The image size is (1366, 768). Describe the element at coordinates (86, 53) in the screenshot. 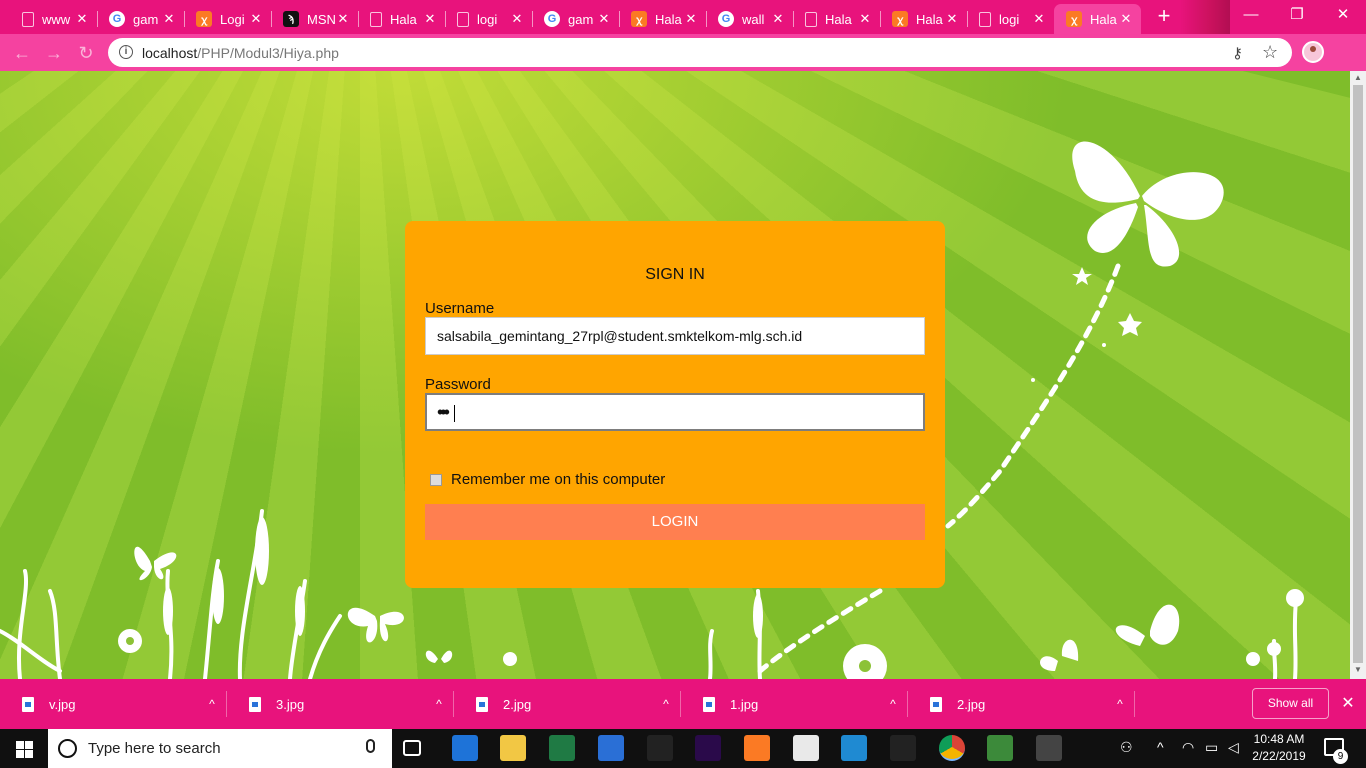

I see `reload-button: ↻` at that location.